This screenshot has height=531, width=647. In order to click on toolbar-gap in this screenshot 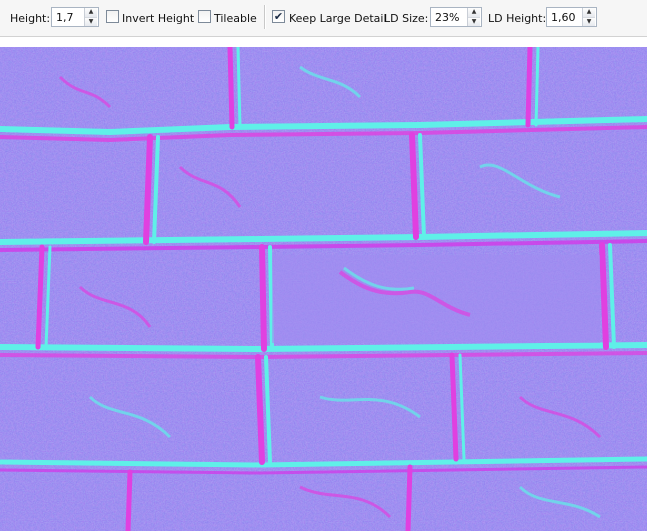, I will do `click(323, 42)`.